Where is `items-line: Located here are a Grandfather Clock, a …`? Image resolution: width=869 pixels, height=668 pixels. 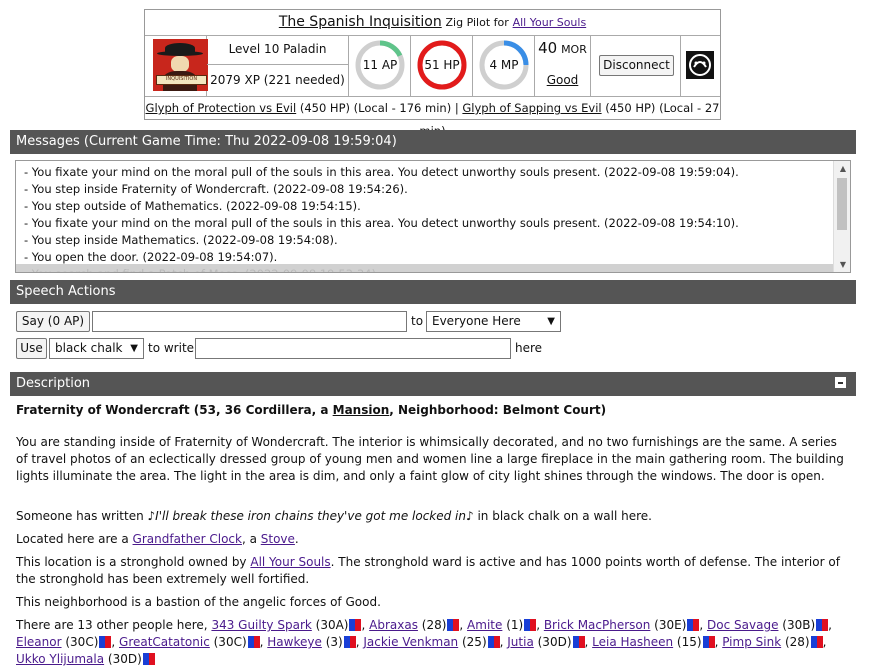 items-line: Located here are a Grandfather Clock, a … is located at coordinates (431, 539).